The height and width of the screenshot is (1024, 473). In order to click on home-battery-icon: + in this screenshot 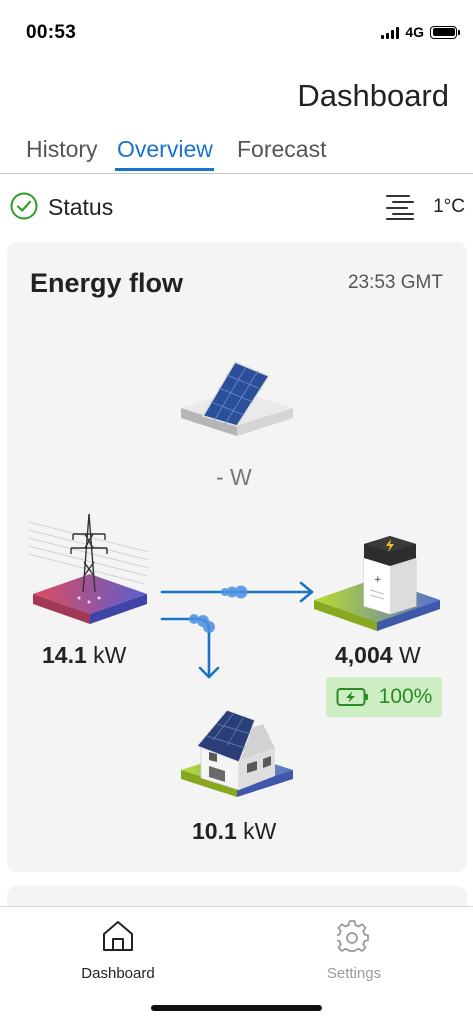, I will do `click(377, 583)`.